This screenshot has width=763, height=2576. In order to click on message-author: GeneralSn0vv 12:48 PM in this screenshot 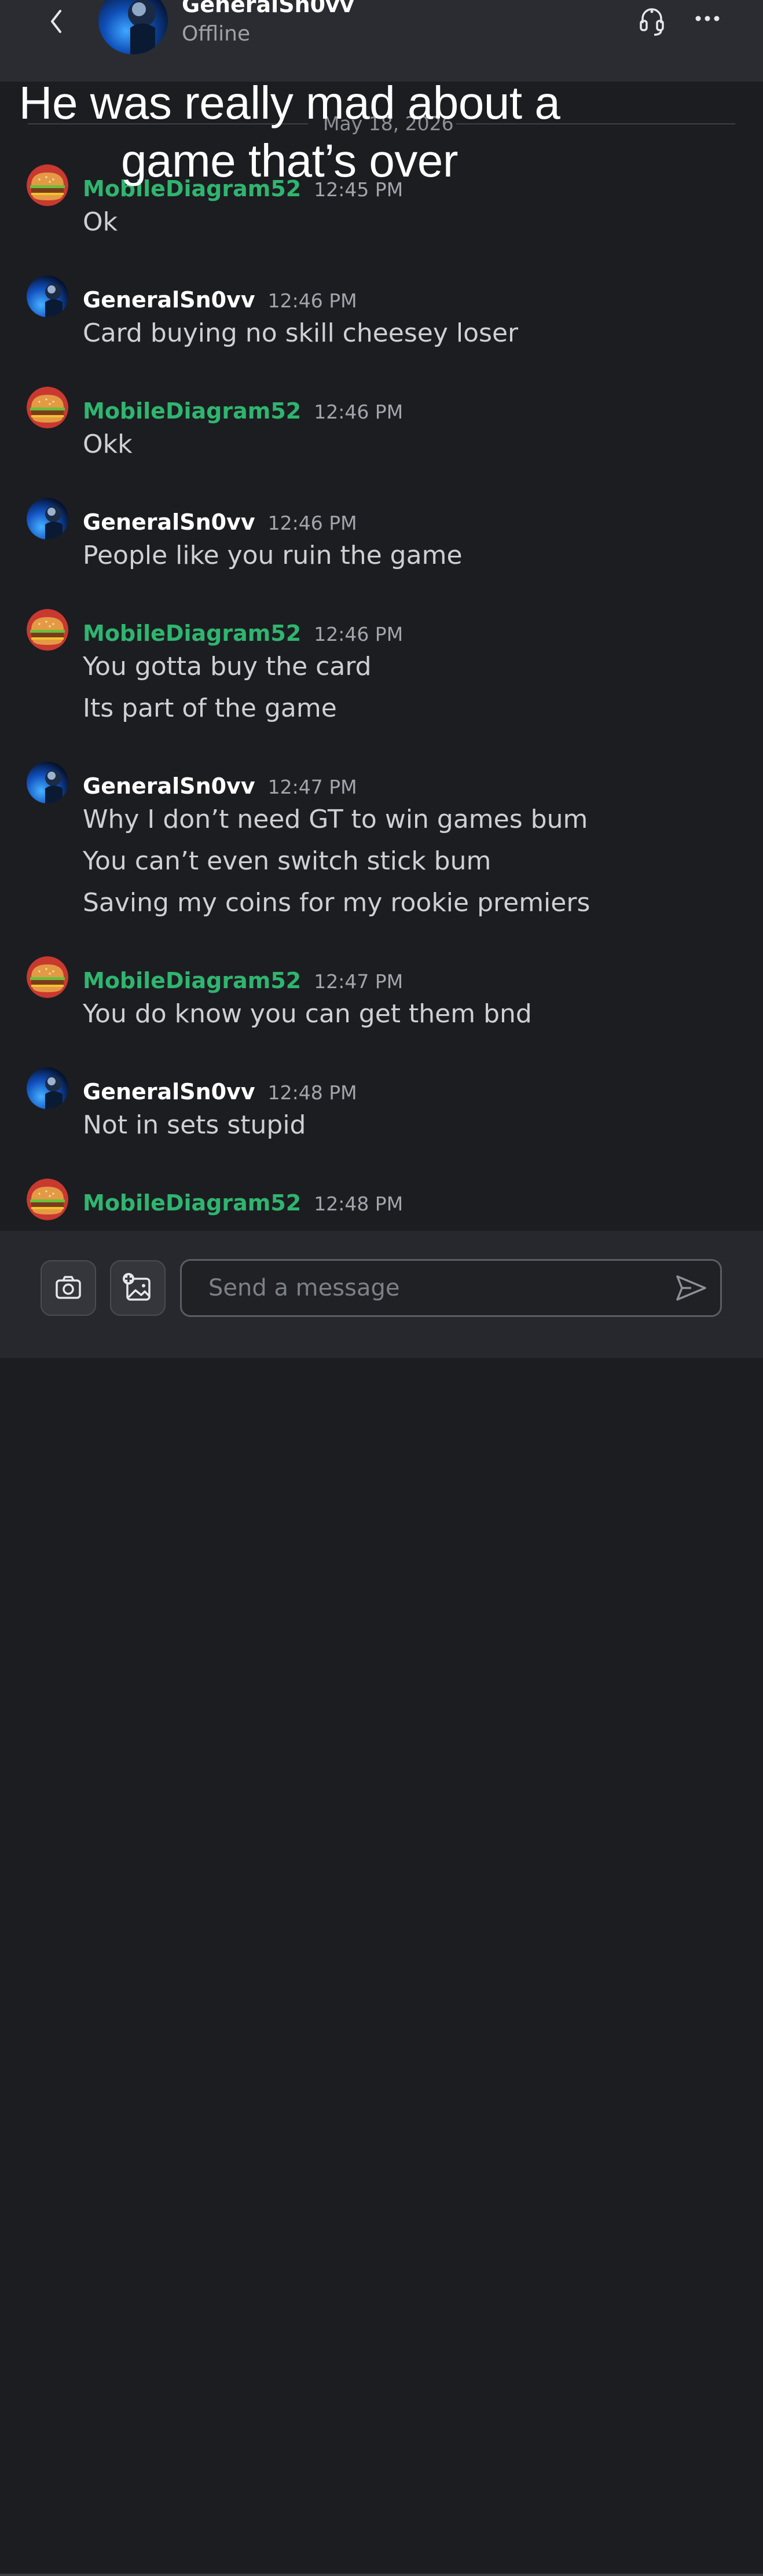, I will do `click(220, 1091)`.